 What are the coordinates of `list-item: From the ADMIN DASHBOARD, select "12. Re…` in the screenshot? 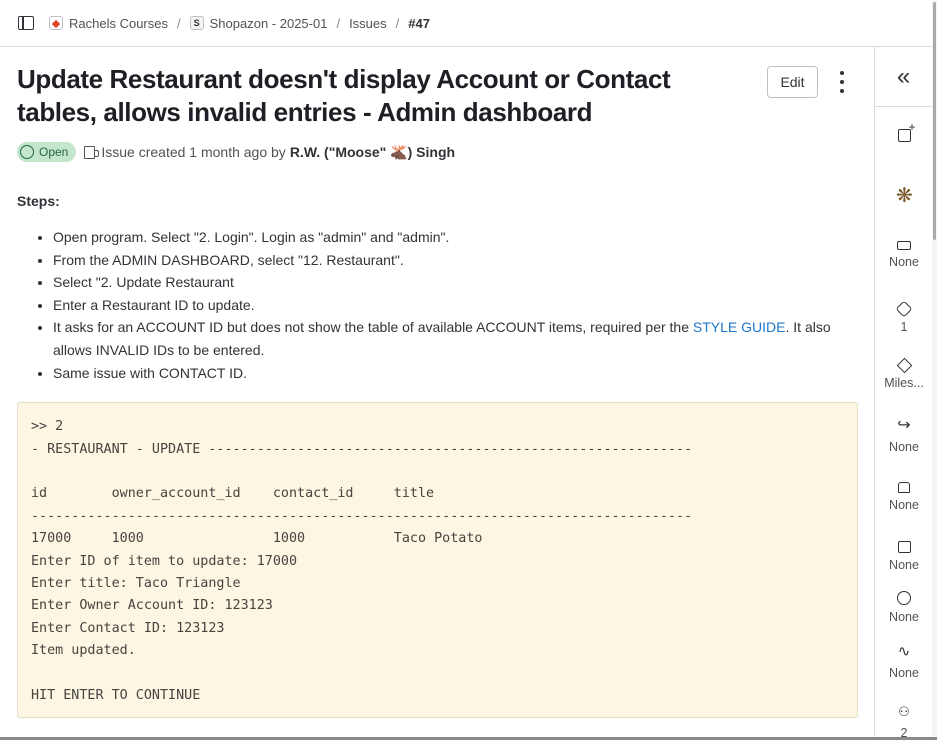 It's located at (456, 260).